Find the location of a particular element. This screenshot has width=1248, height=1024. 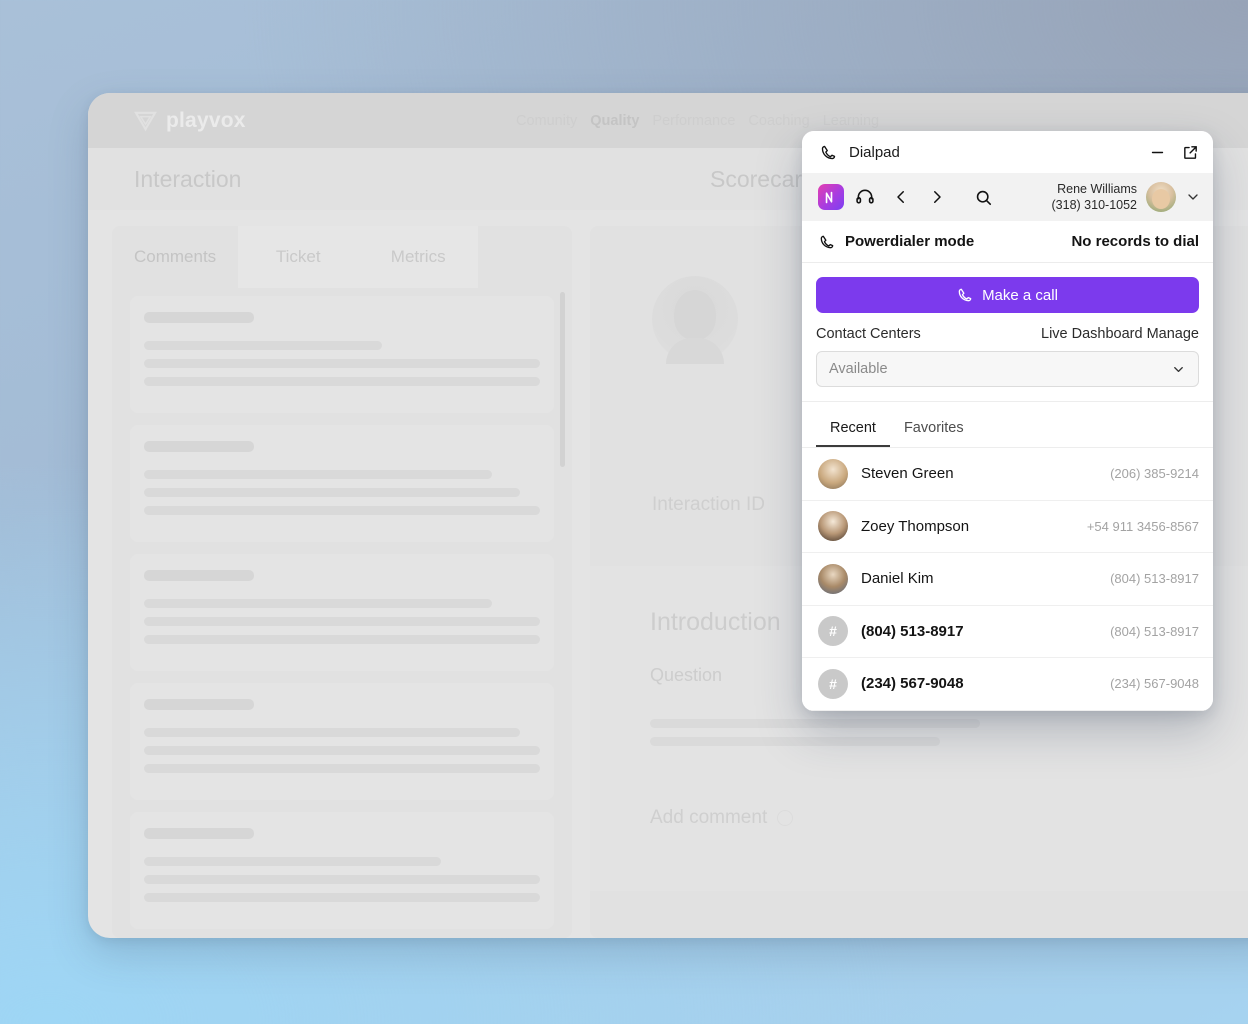

brand-text: playvox is located at coordinates (206, 120).